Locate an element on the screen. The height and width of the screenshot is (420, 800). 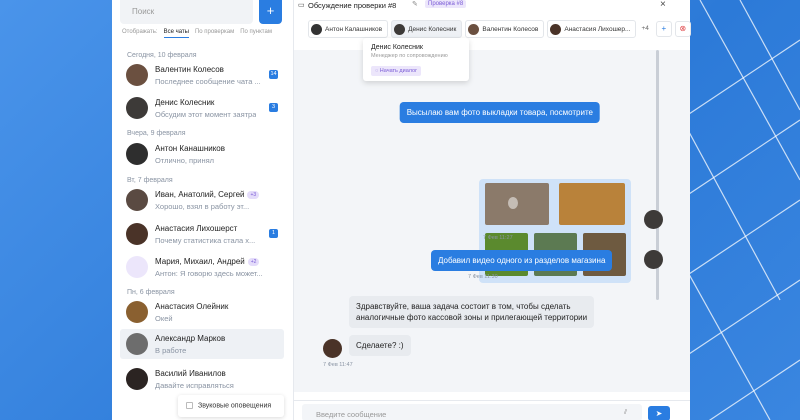
member-count-pill: +2 is located at coordinates (253, 261).